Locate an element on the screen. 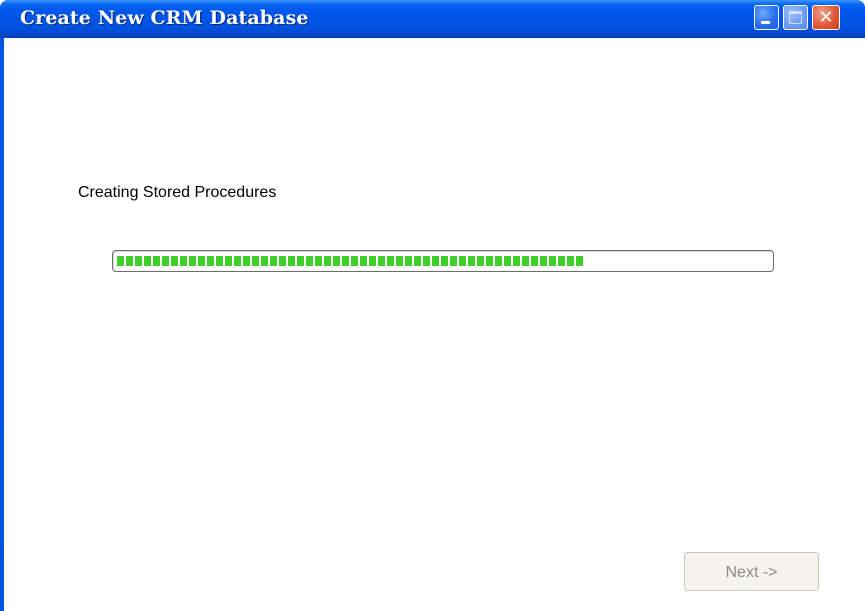 Image resolution: width=865 pixels, height=611 pixels. close-button: ✕ is located at coordinates (826, 17).